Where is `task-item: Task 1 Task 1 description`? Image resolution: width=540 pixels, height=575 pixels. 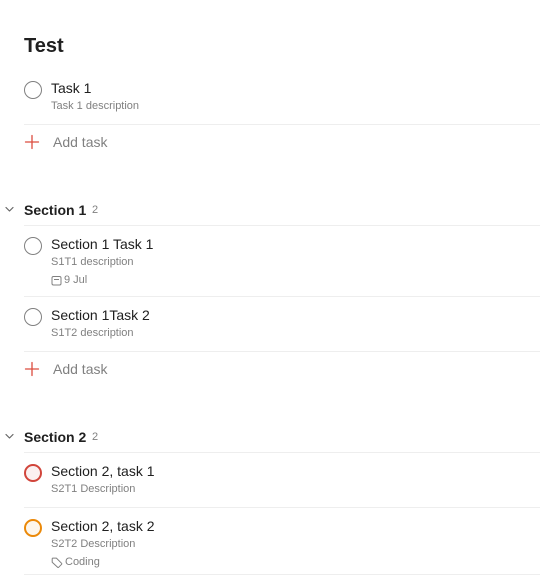
task-item: Task 1 Task 1 description is located at coordinates (282, 97).